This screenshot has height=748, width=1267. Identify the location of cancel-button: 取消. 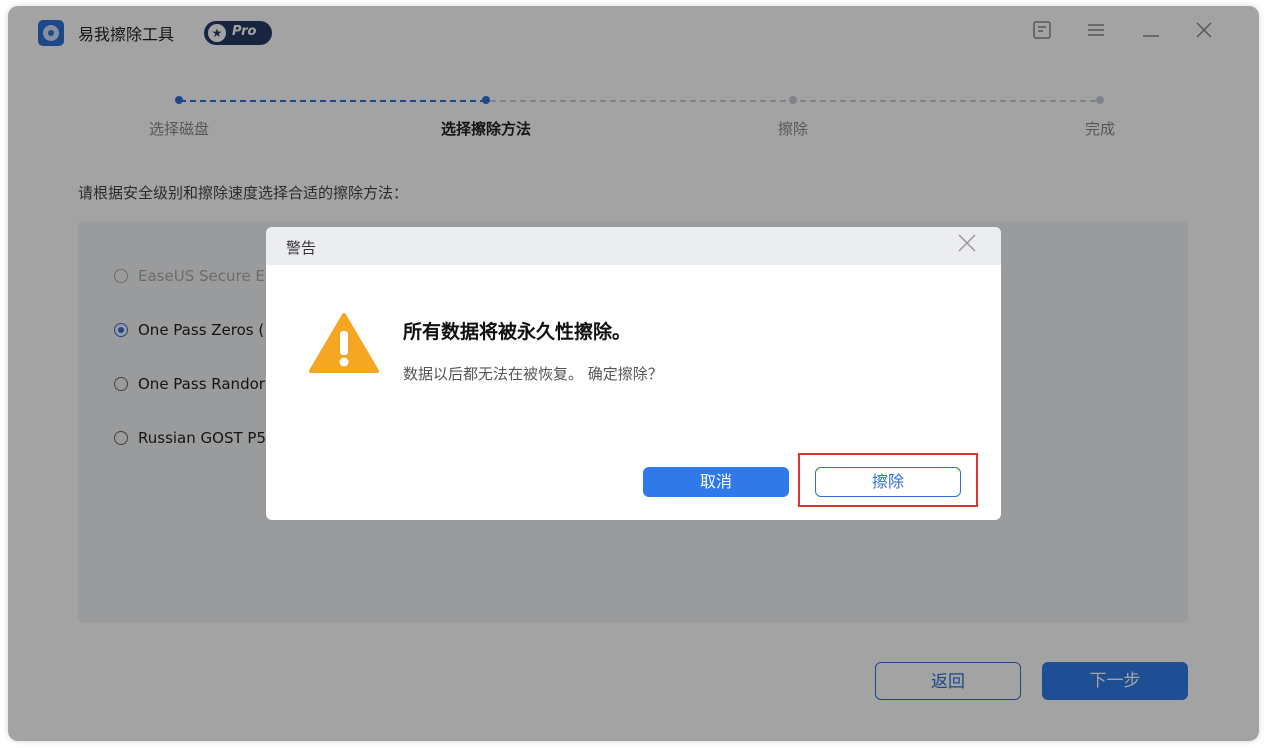
(716, 482).